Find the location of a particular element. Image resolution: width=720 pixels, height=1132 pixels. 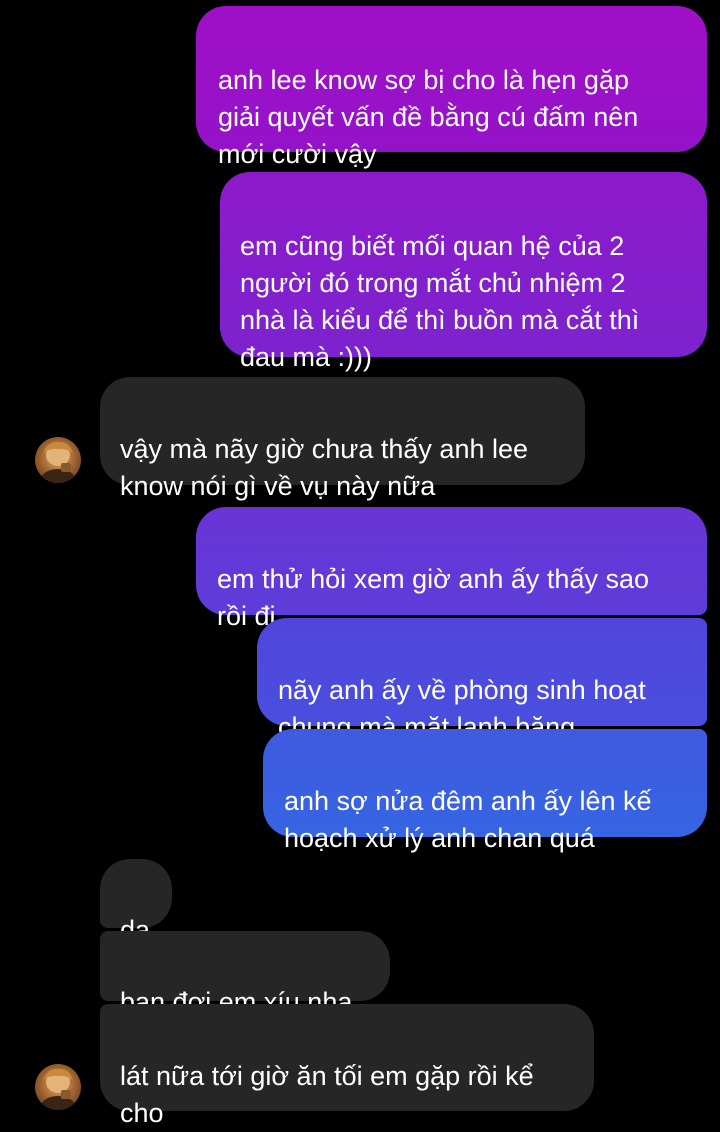

incoming-message-bubble: dạ is located at coordinates (136, 902).